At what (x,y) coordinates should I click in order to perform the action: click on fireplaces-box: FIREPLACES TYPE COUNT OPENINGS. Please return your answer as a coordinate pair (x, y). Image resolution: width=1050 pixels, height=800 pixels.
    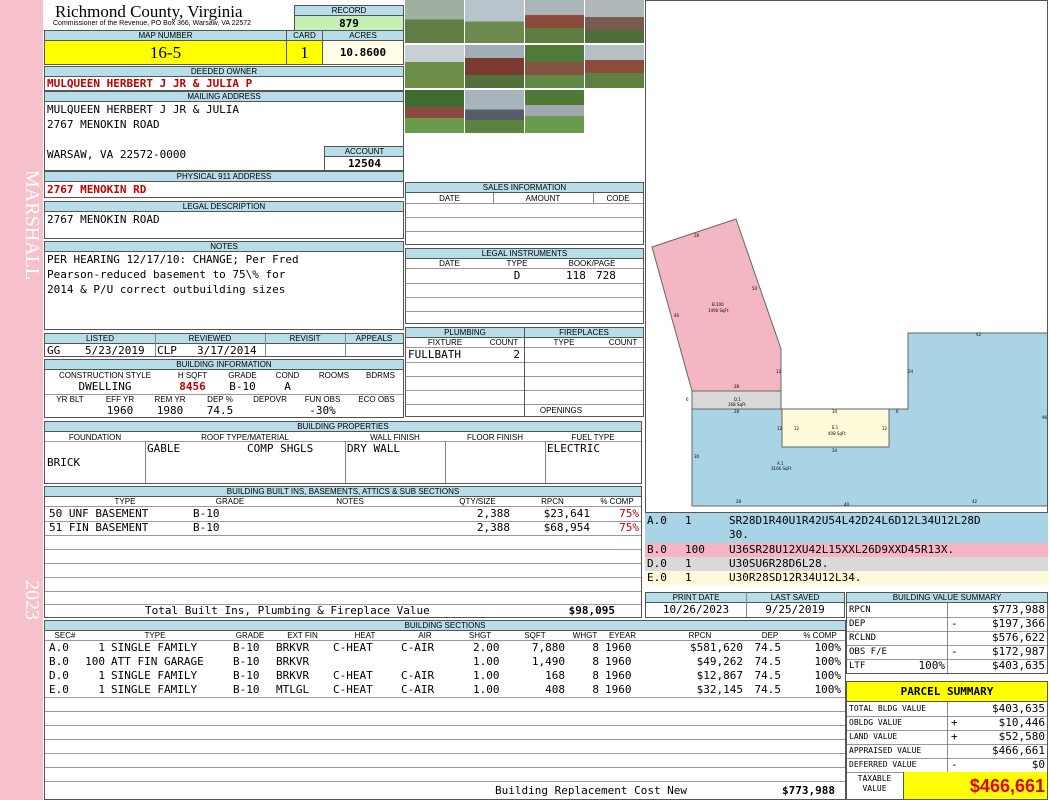
    Looking at the image, I should click on (584, 372).